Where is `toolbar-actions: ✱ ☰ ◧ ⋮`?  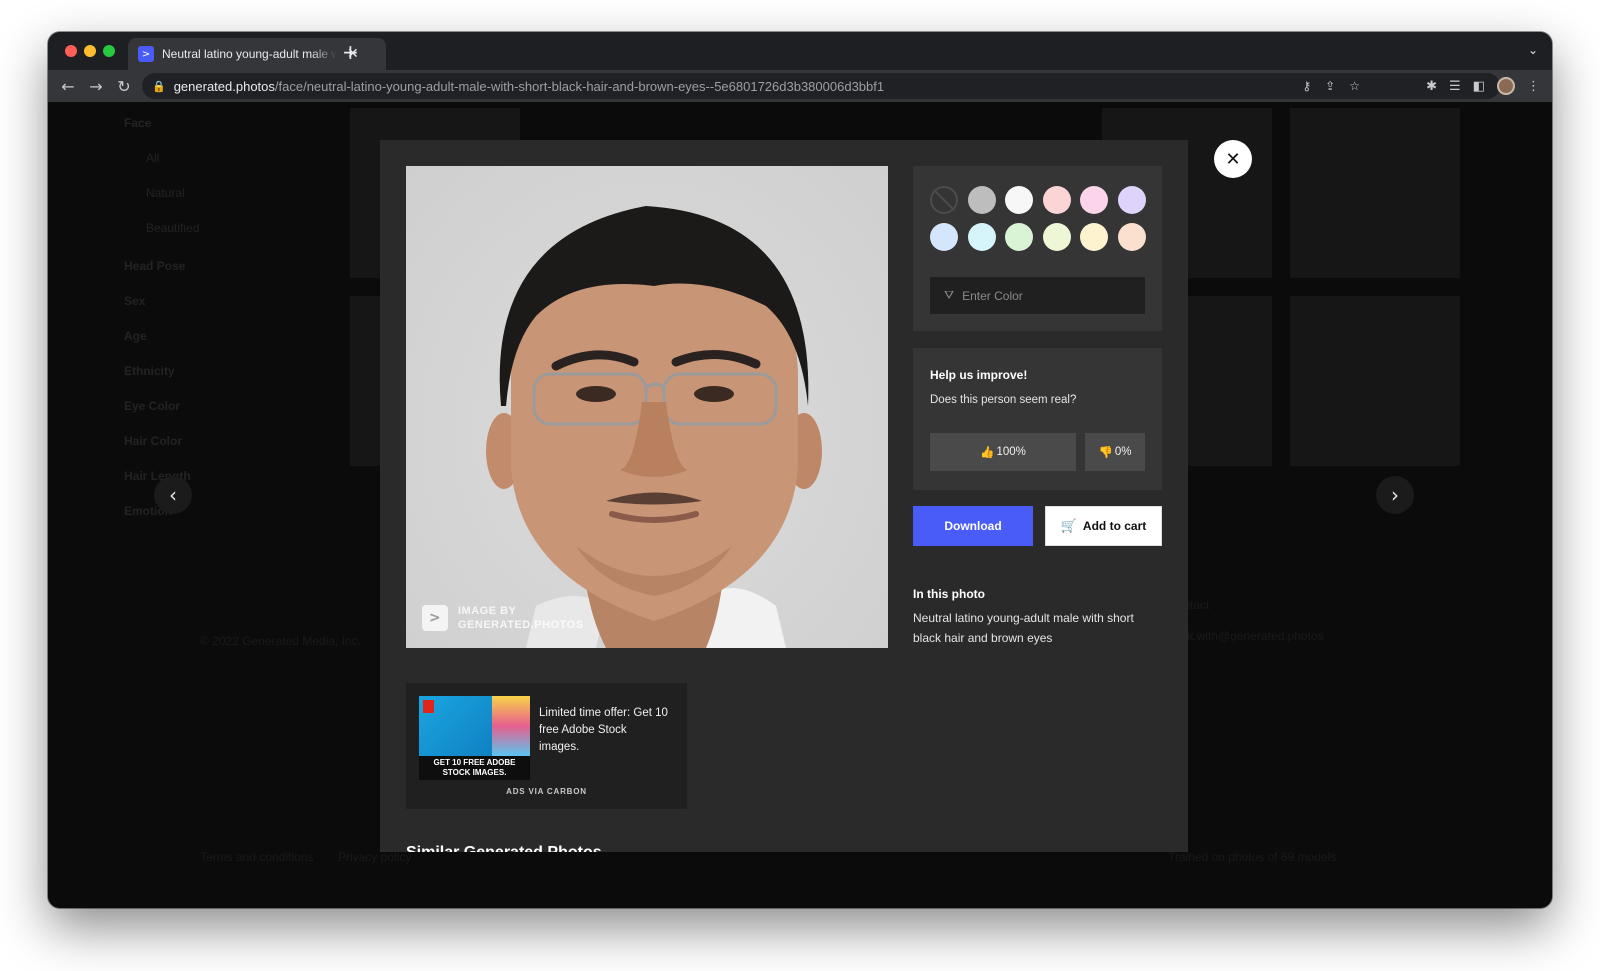 toolbar-actions: ✱ ☰ ◧ ⋮ is located at coordinates (1483, 86).